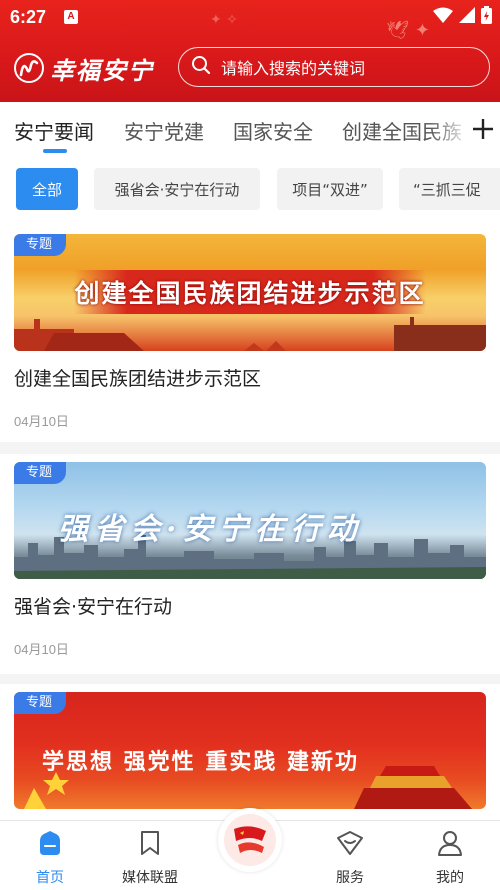  I want to click on nav-service: 服务, so click(350, 858).